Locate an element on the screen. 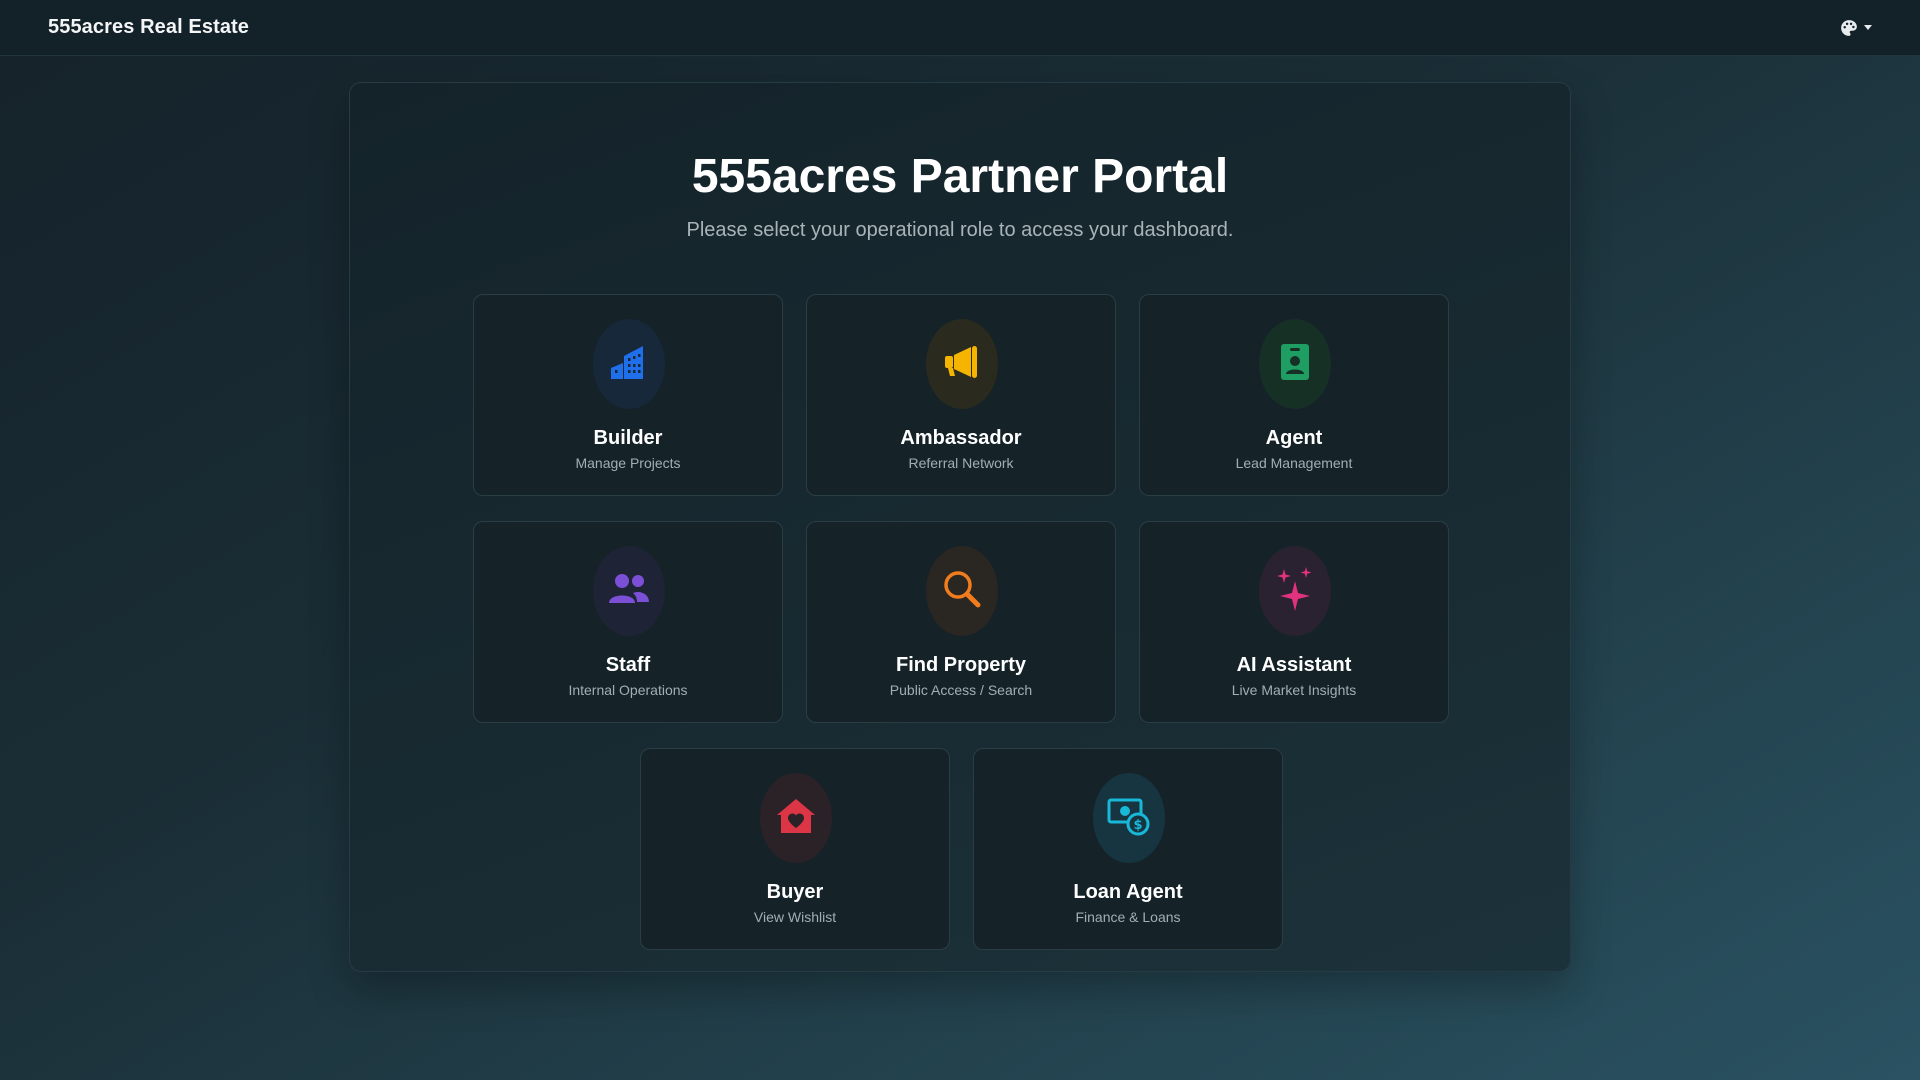  building-icon is located at coordinates (629, 364).